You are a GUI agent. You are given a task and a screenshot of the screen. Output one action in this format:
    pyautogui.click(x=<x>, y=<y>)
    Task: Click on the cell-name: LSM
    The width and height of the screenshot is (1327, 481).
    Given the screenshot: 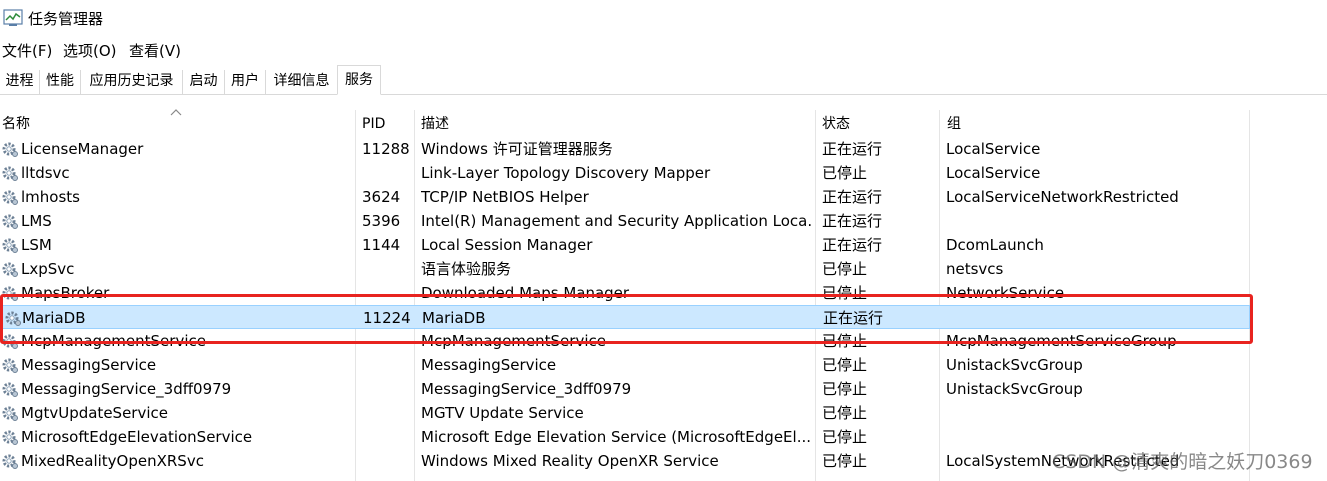 What is the action you would take?
    pyautogui.click(x=36, y=245)
    